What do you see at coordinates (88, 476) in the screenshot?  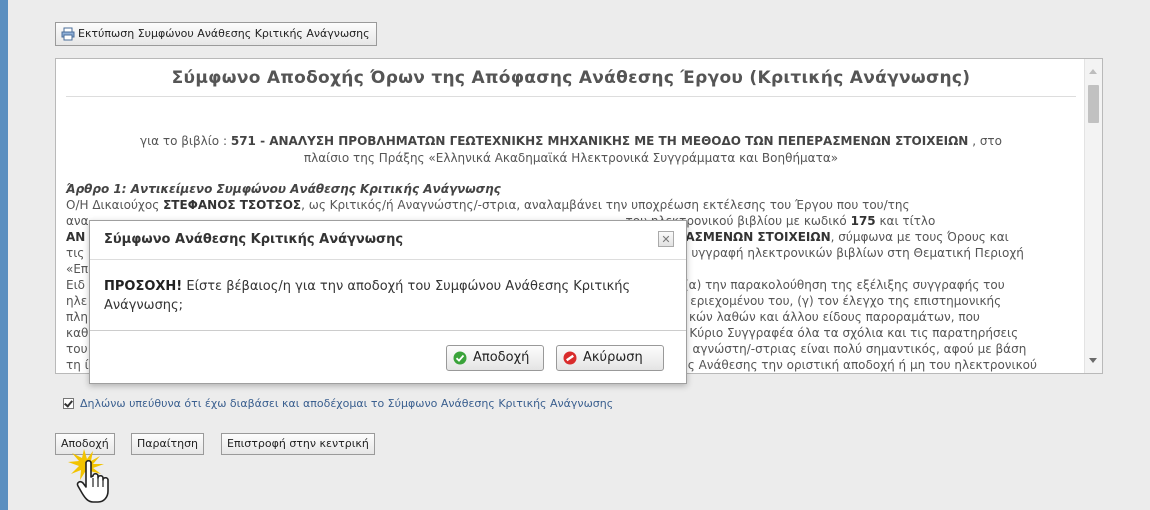 I see `hand-pointer-icon` at bounding box center [88, 476].